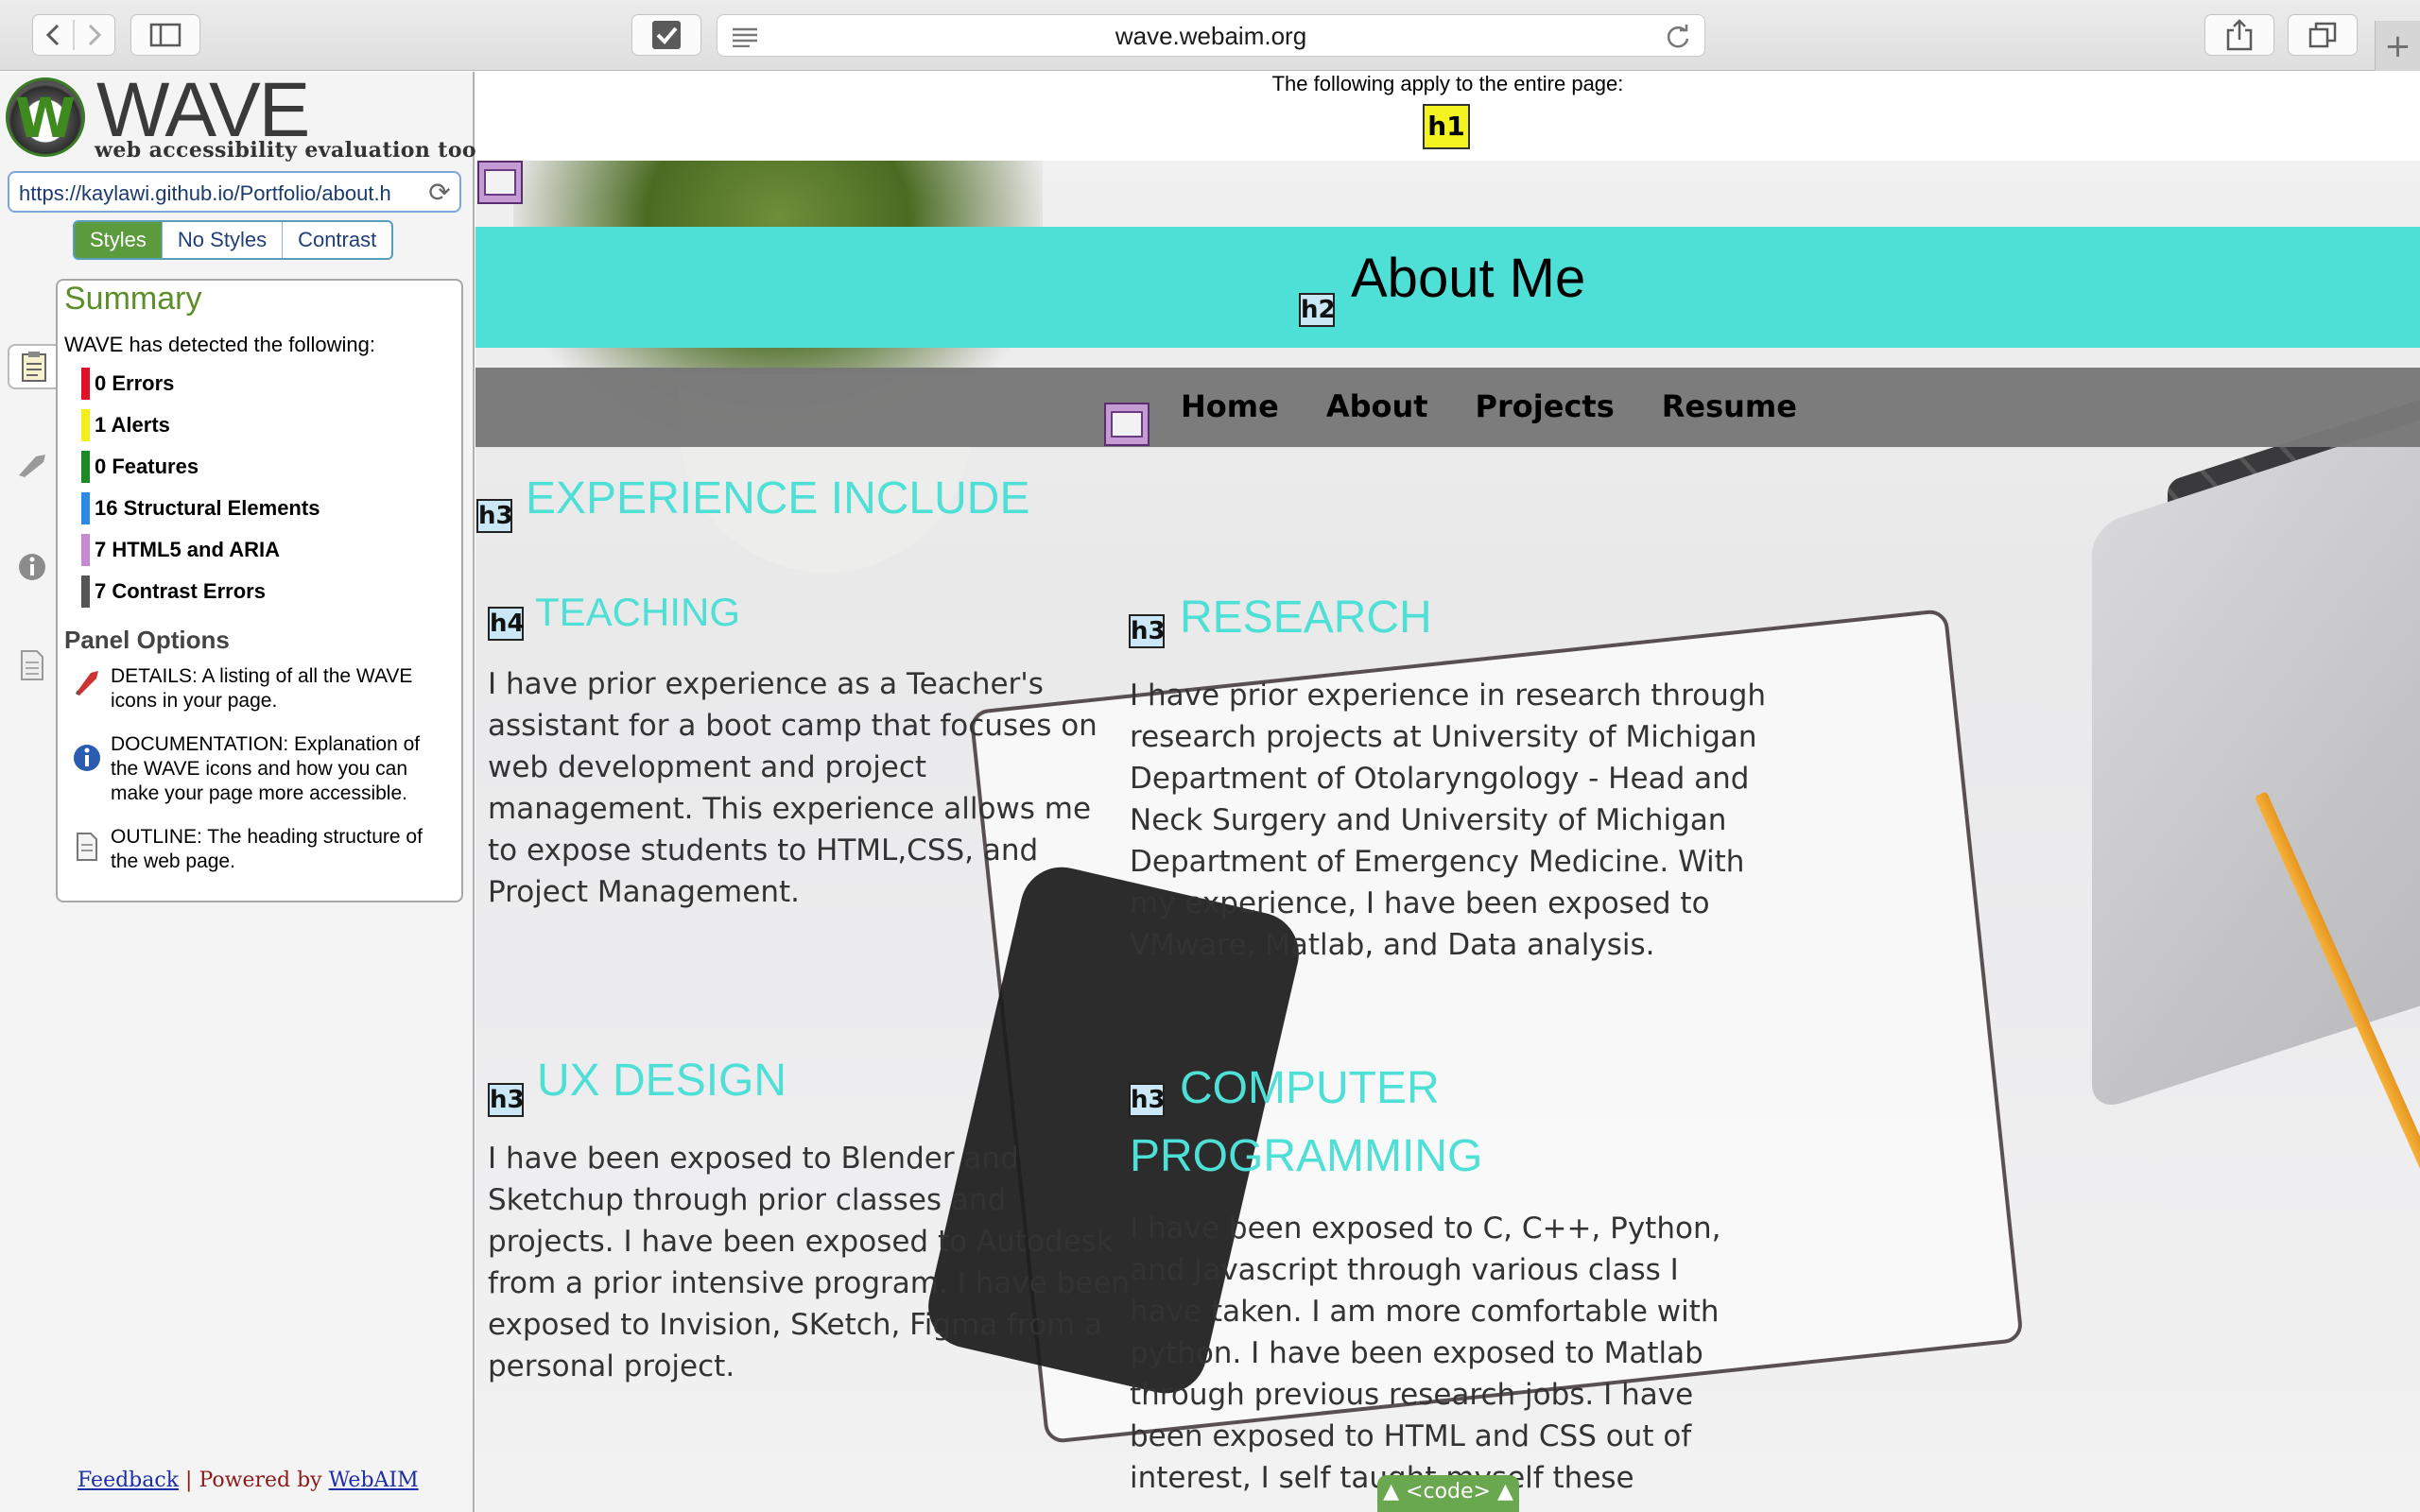  Describe the element at coordinates (32, 665) in the screenshot. I see `outline-tab-icon` at that location.